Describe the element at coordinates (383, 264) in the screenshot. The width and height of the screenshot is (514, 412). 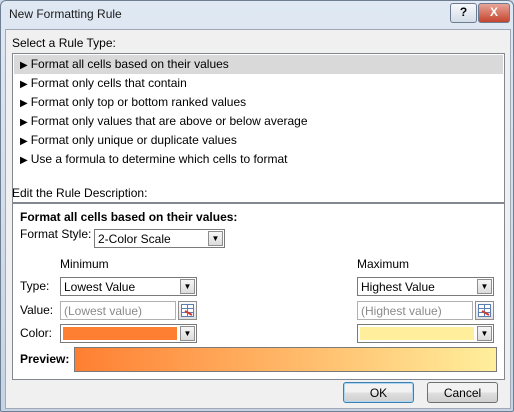
I see `maximum-label: Maximum` at that location.